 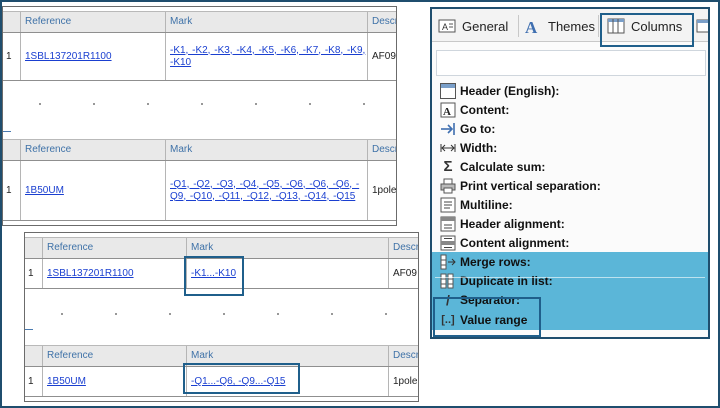 What do you see at coordinates (570, 223) in the screenshot?
I see `property-header-alignment: Header alignment:` at bounding box center [570, 223].